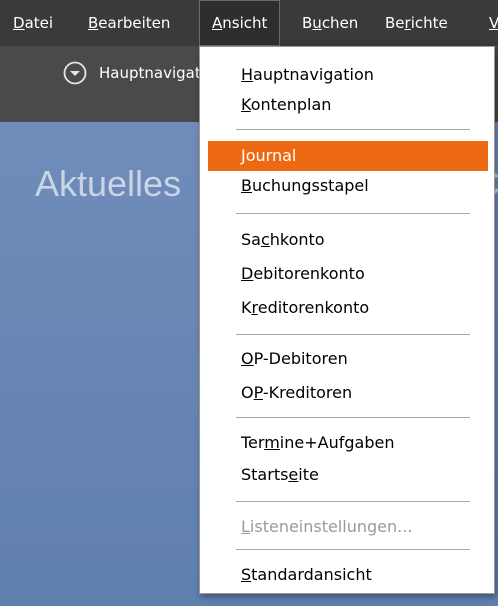 This screenshot has height=606, width=498. Describe the element at coordinates (108, 183) in the screenshot. I see `section-heading: Aktuelles` at that location.